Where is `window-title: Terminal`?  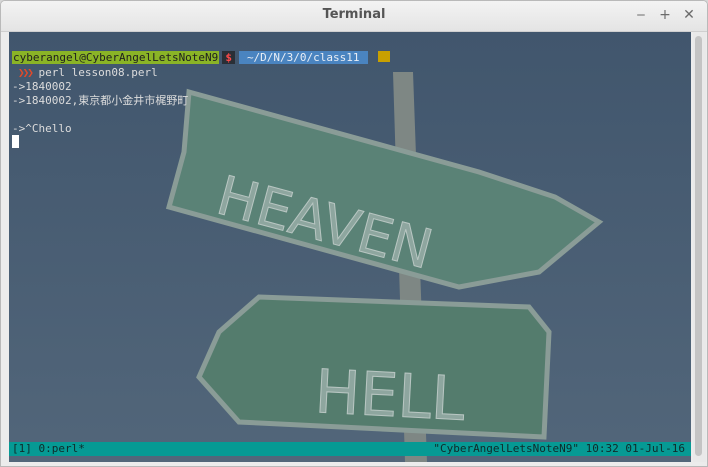
window-title: Terminal is located at coordinates (354, 14).